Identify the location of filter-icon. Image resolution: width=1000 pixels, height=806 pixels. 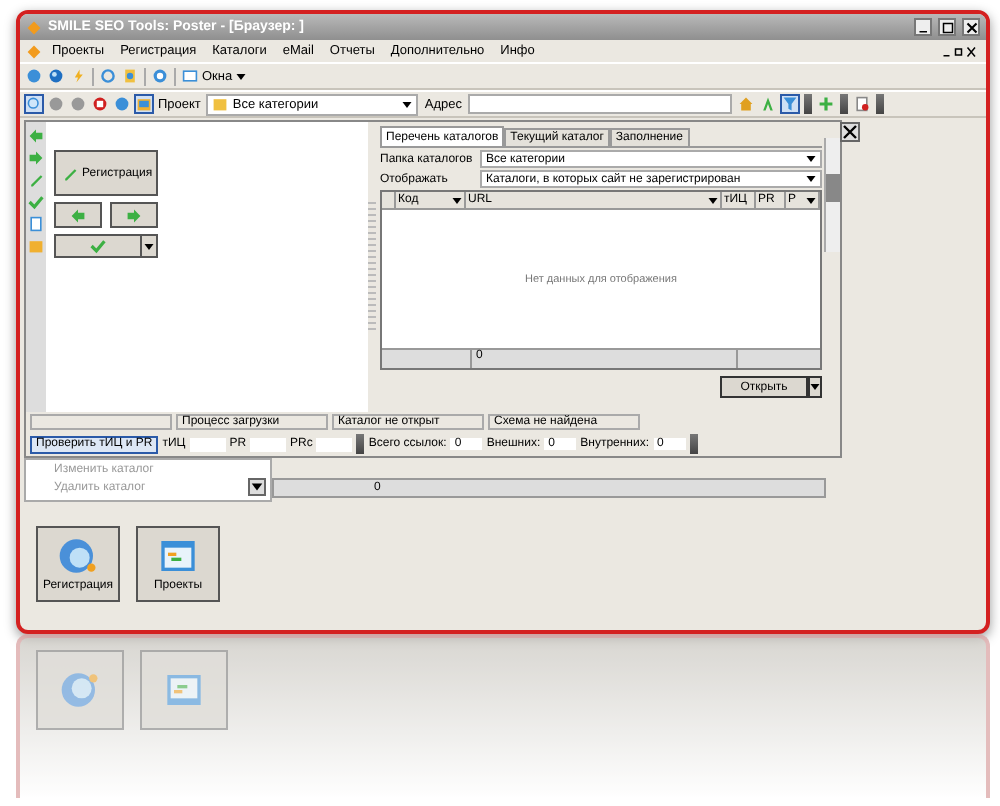
(790, 104).